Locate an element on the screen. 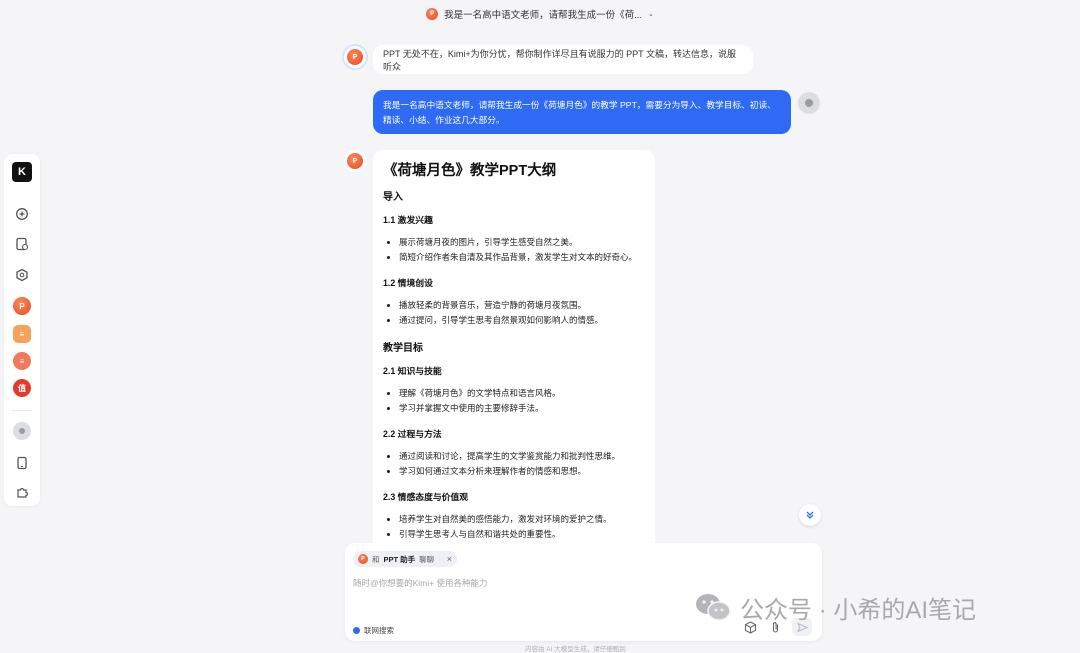  list-item: 学习如何通过文本分析来理解作者的情感和思想。 is located at coordinates (522, 471).